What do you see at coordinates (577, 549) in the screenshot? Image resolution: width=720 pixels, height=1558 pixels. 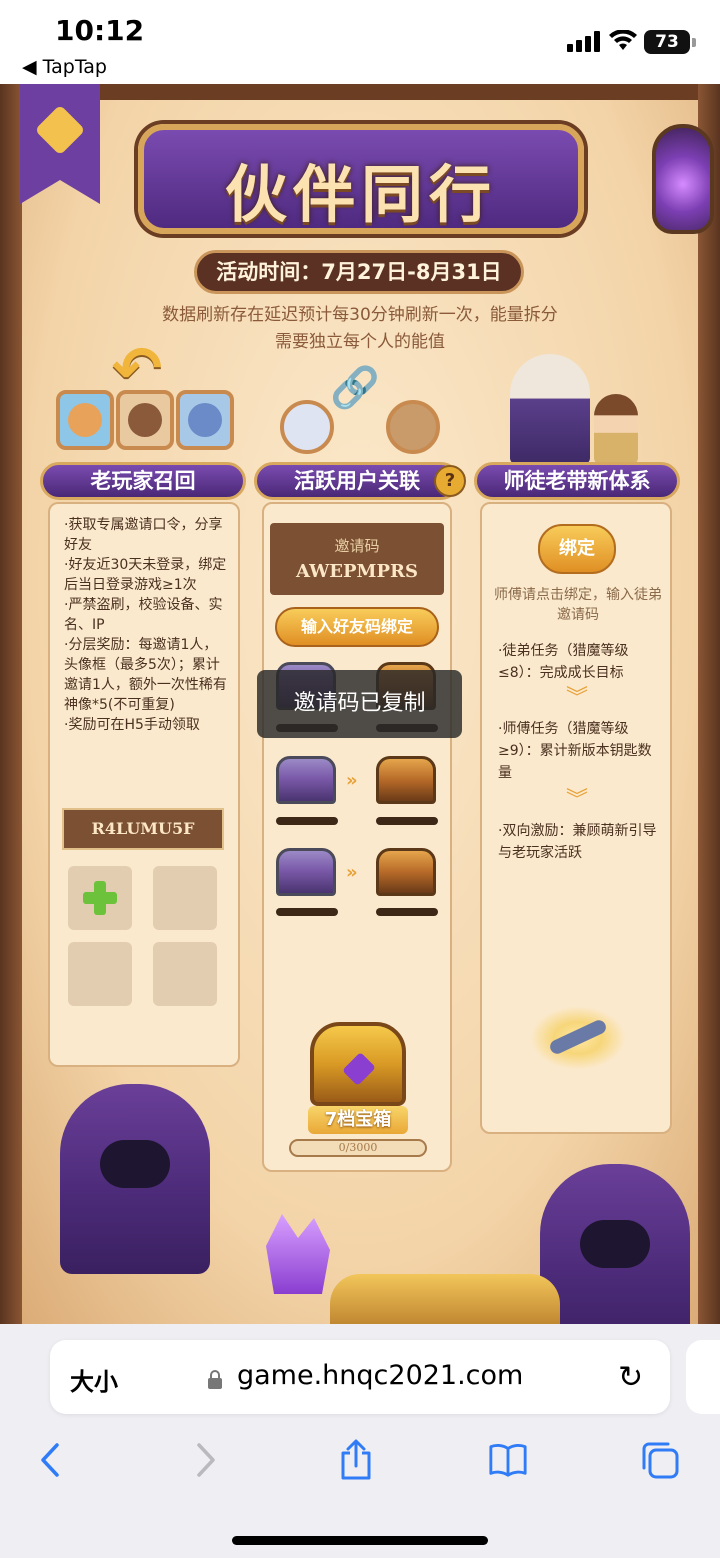 I see `bind-button: 绑定` at bounding box center [577, 549].